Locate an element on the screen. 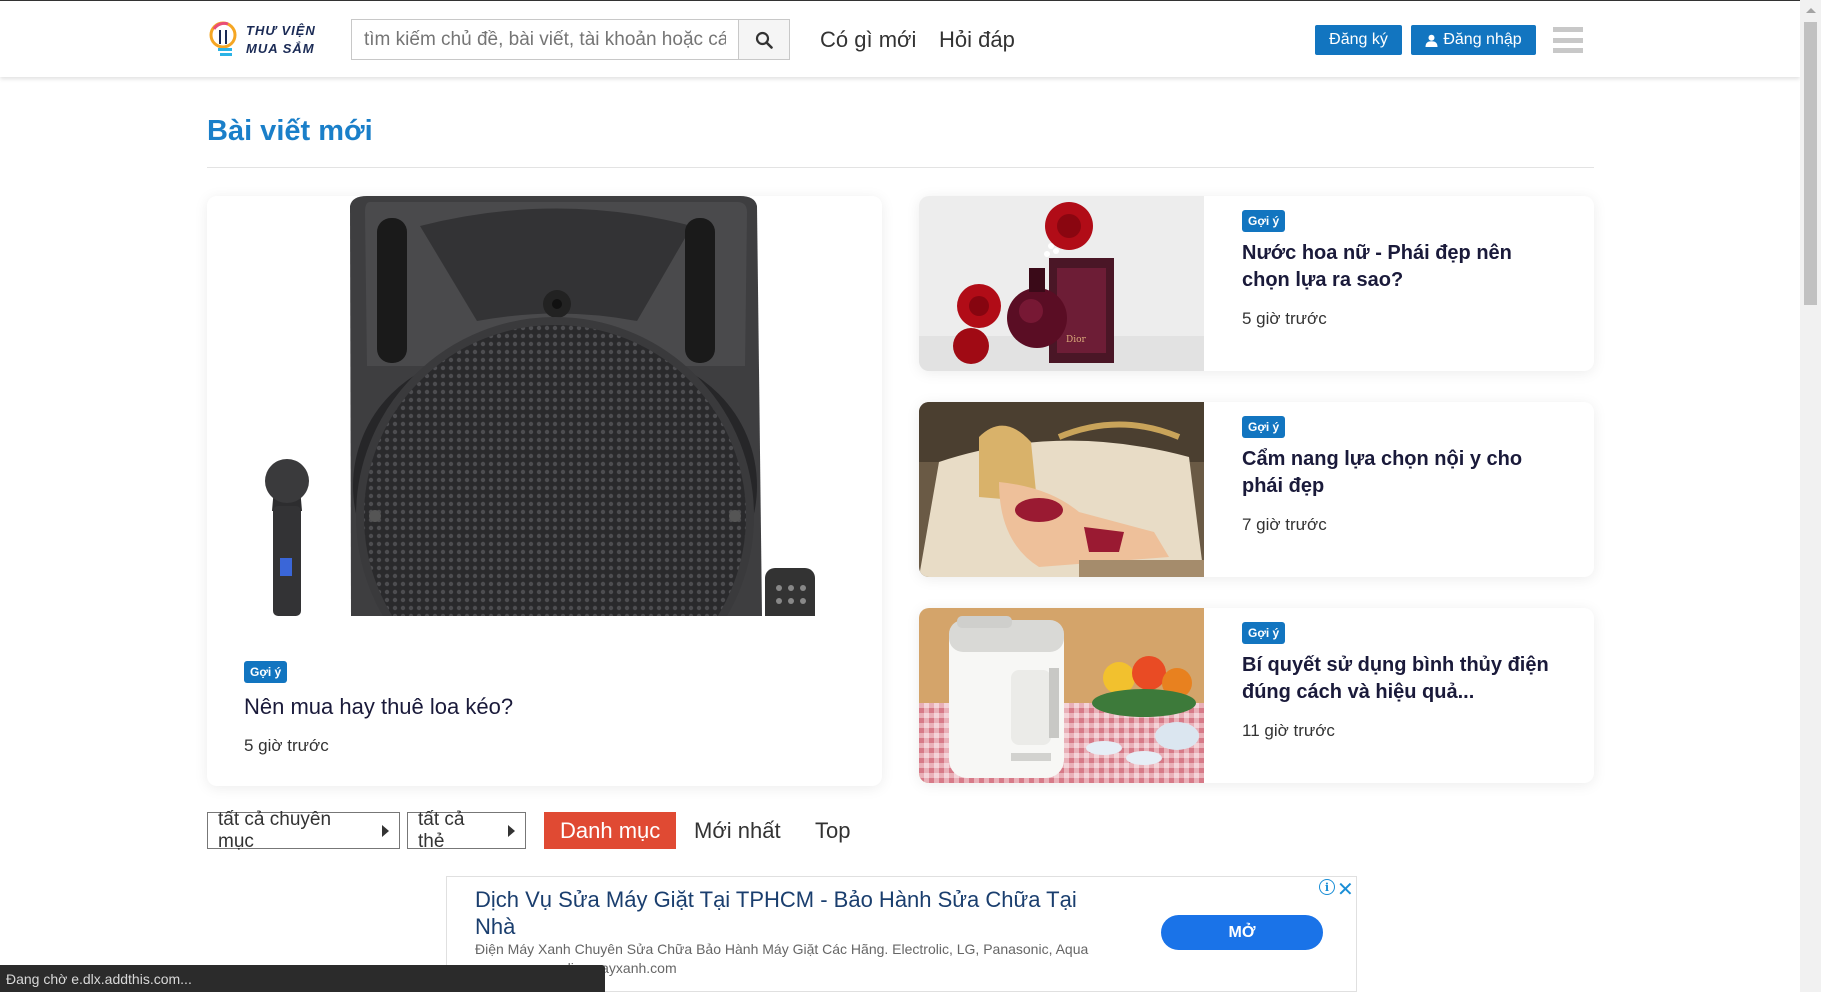  scroll-up-arrow-icon is located at coordinates (1811, 10).